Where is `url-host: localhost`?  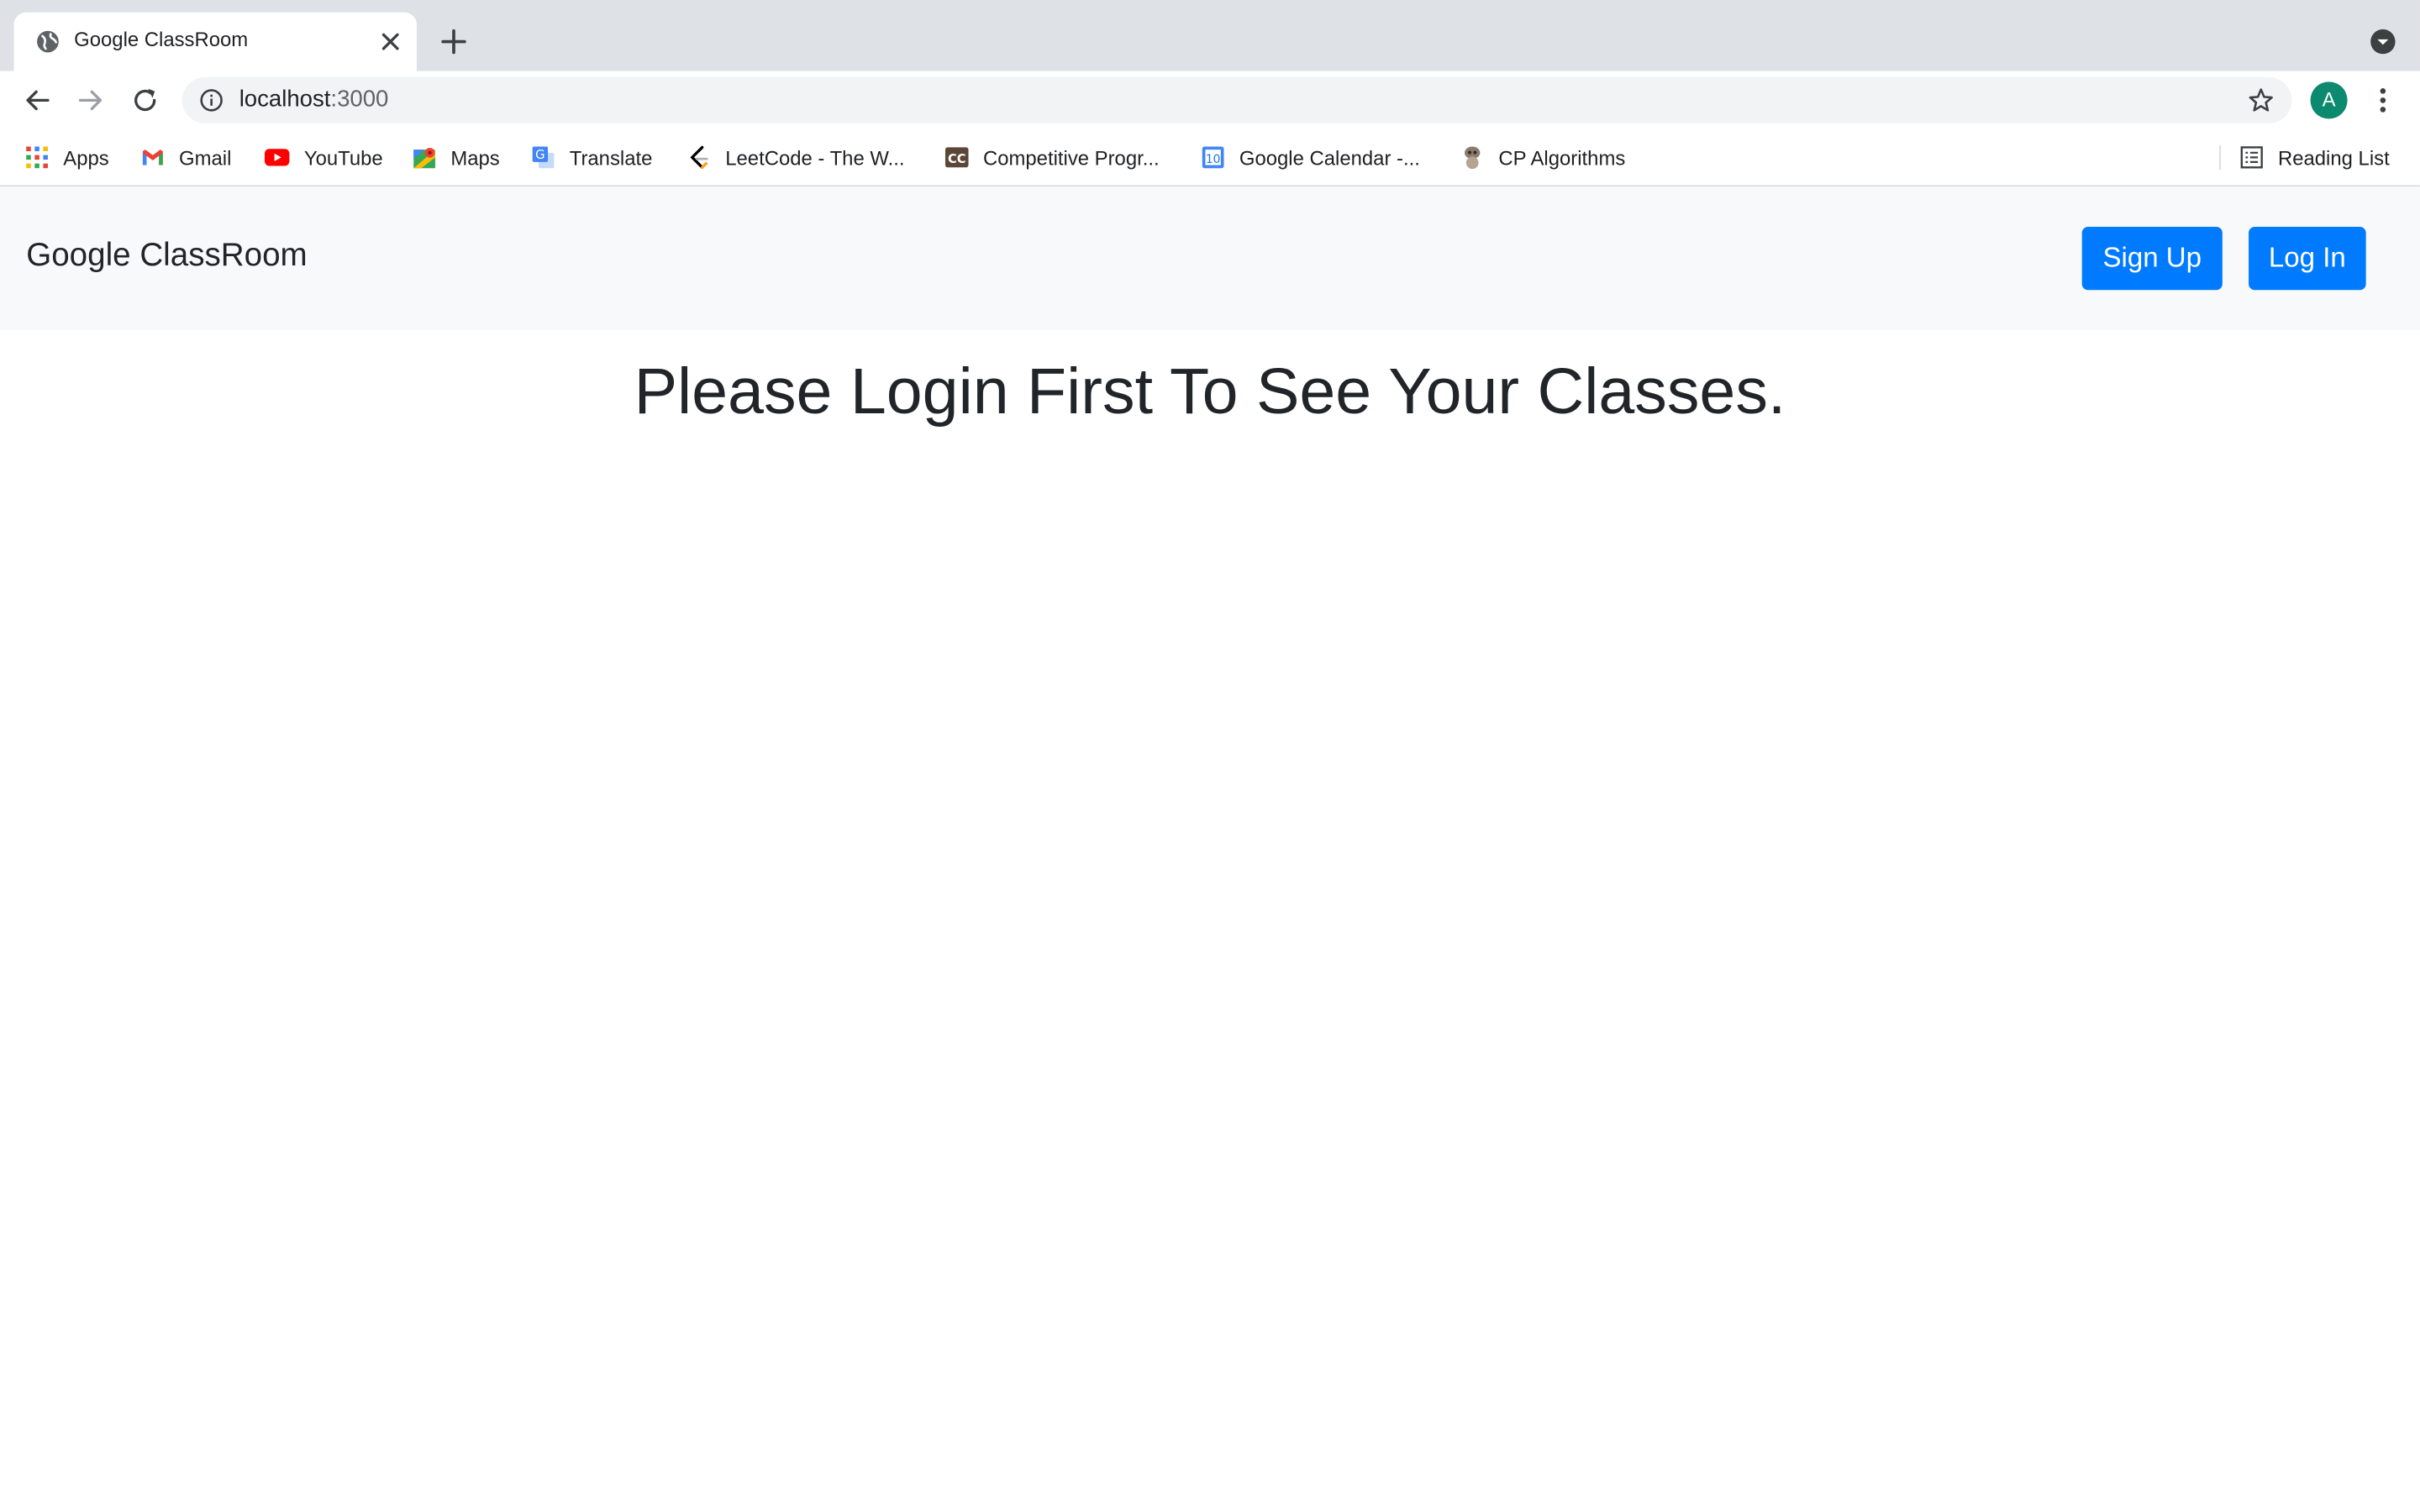 url-host: localhost is located at coordinates (285, 99).